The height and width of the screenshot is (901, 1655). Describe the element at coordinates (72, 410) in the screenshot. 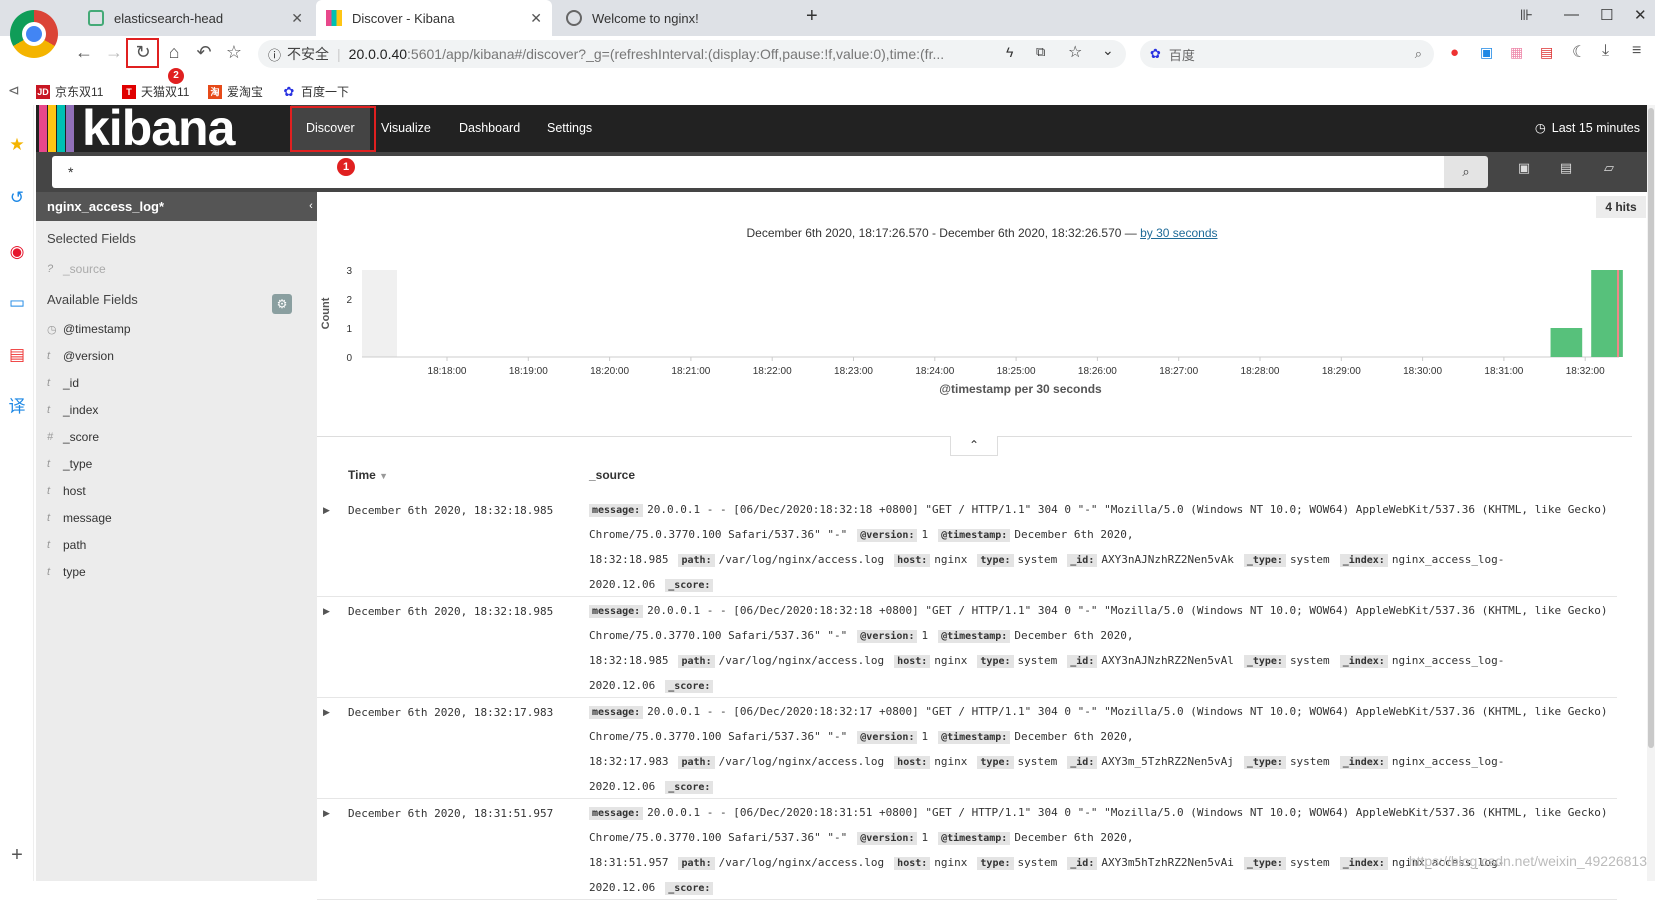

I see `field-item: t_index` at that location.